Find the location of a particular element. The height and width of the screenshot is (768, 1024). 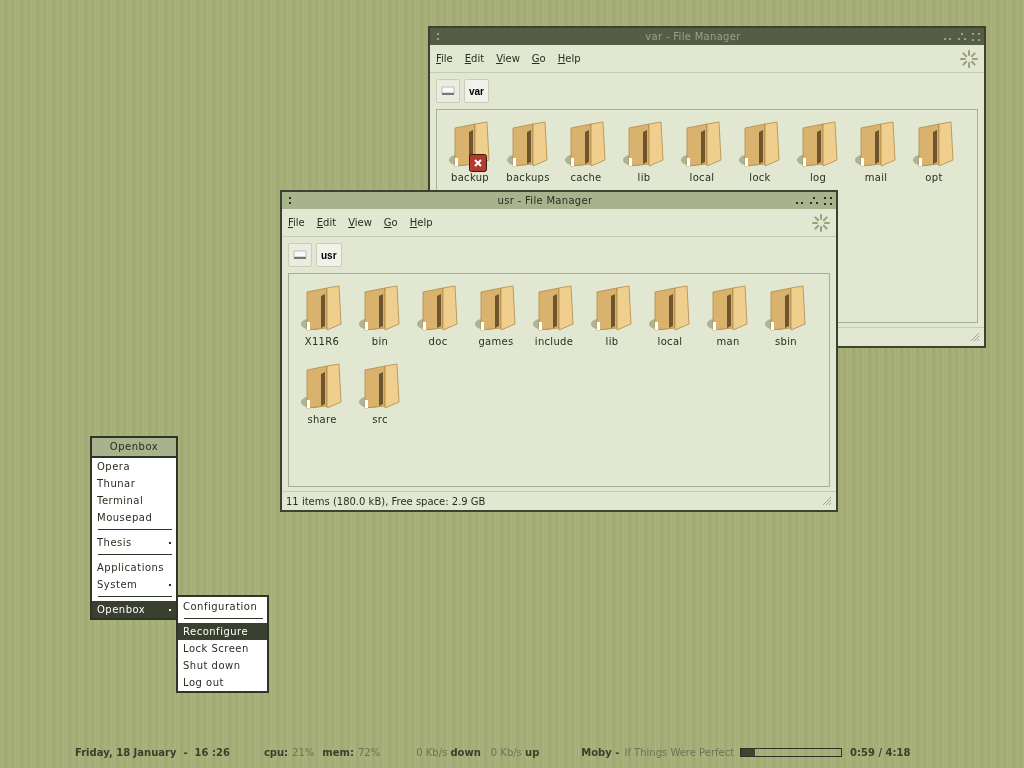

folder-name: doc is located at coordinates (438, 341).